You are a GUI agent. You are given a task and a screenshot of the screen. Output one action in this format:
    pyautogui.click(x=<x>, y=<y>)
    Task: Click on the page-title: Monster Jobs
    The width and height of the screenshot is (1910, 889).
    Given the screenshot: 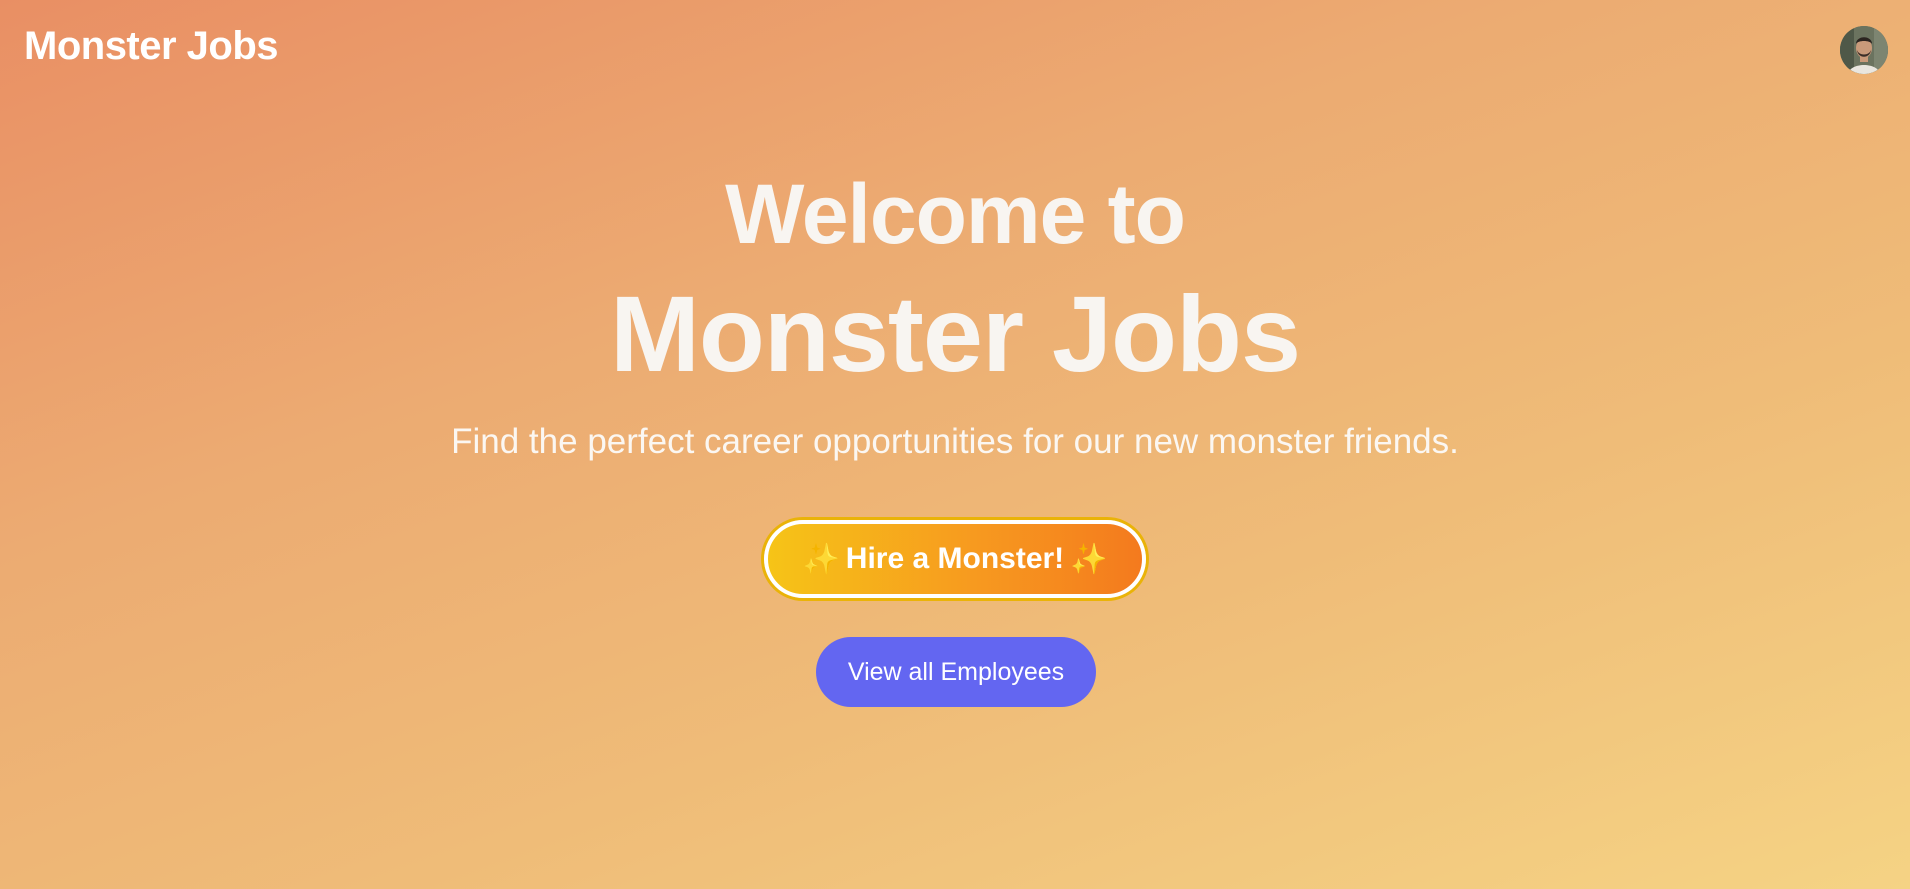 What is the action you would take?
    pyautogui.click(x=955, y=333)
    